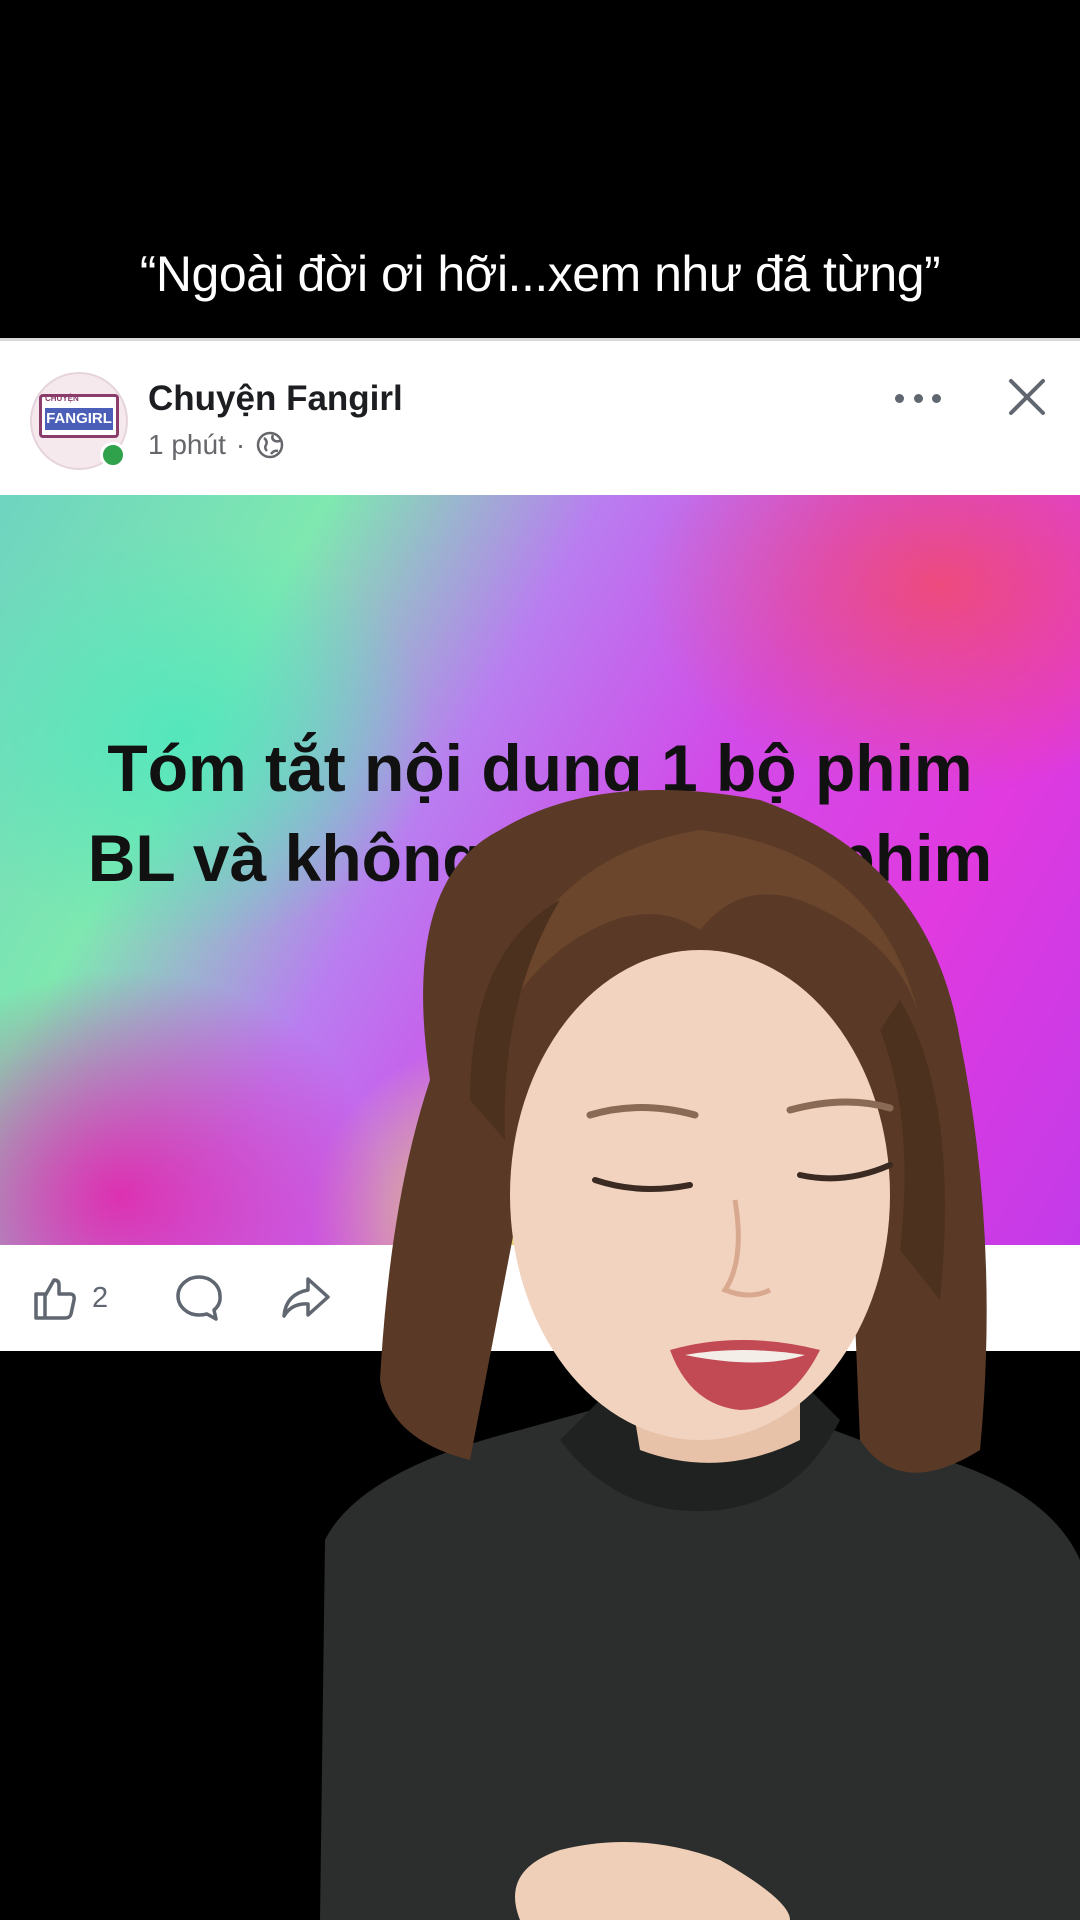 The height and width of the screenshot is (1920, 1080). I want to click on more-options-icon, so click(918, 398).